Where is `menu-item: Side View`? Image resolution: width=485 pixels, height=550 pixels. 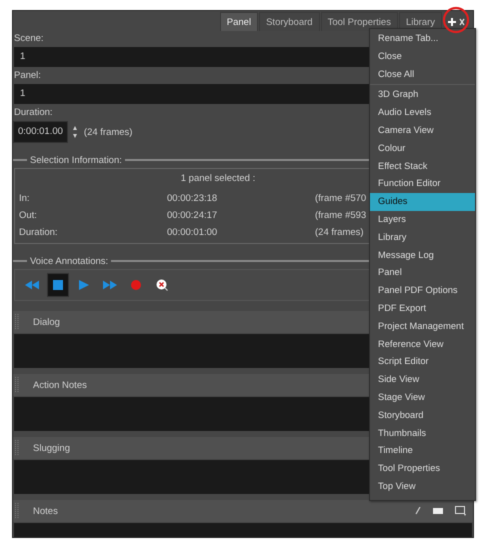
menu-item: Side View is located at coordinates (422, 380).